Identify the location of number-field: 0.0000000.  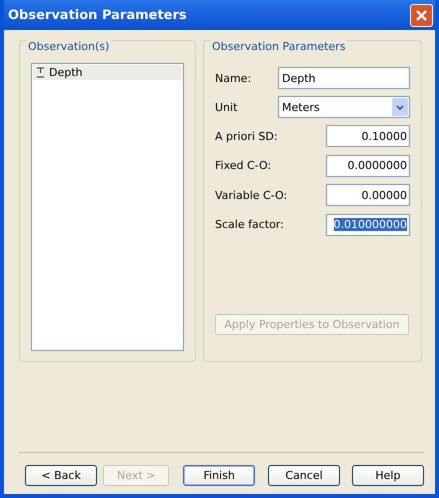
(368, 165).